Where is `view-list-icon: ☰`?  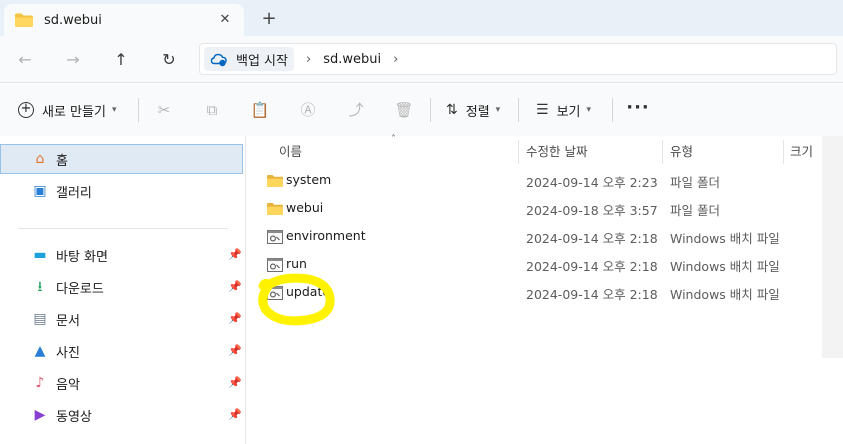
view-list-icon: ☰ is located at coordinates (542, 110).